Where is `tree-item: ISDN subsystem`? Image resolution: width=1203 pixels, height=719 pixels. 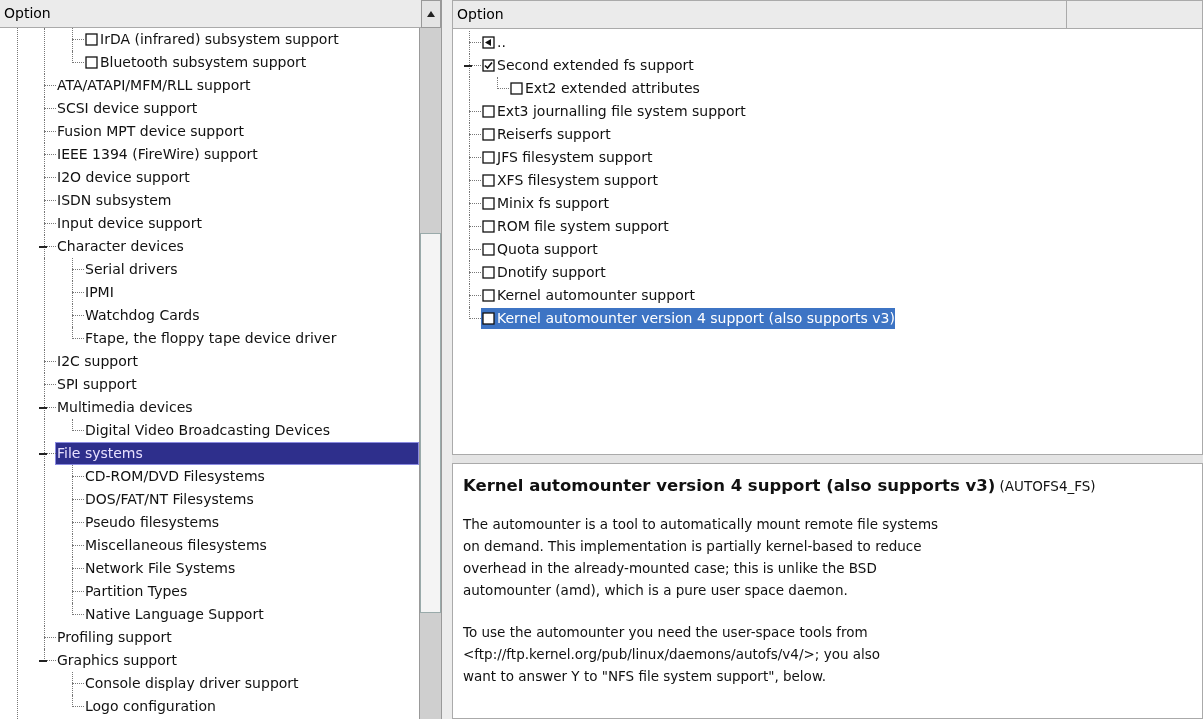 tree-item: ISDN subsystem is located at coordinates (237, 200).